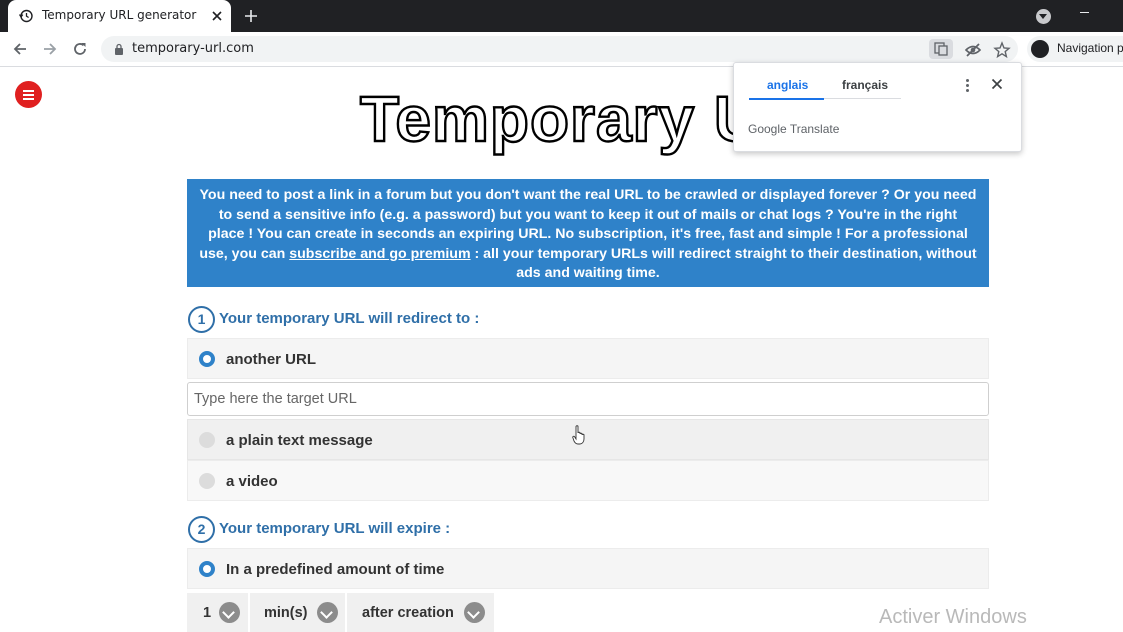 The image size is (1123, 632). Describe the element at coordinates (217, 612) in the screenshot. I see `amount-select: 1` at that location.